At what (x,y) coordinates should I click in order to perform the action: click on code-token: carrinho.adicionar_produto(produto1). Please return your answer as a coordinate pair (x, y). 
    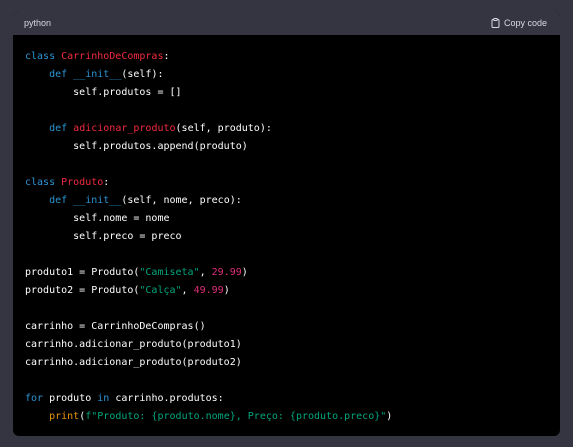
    Looking at the image, I should click on (133, 344).